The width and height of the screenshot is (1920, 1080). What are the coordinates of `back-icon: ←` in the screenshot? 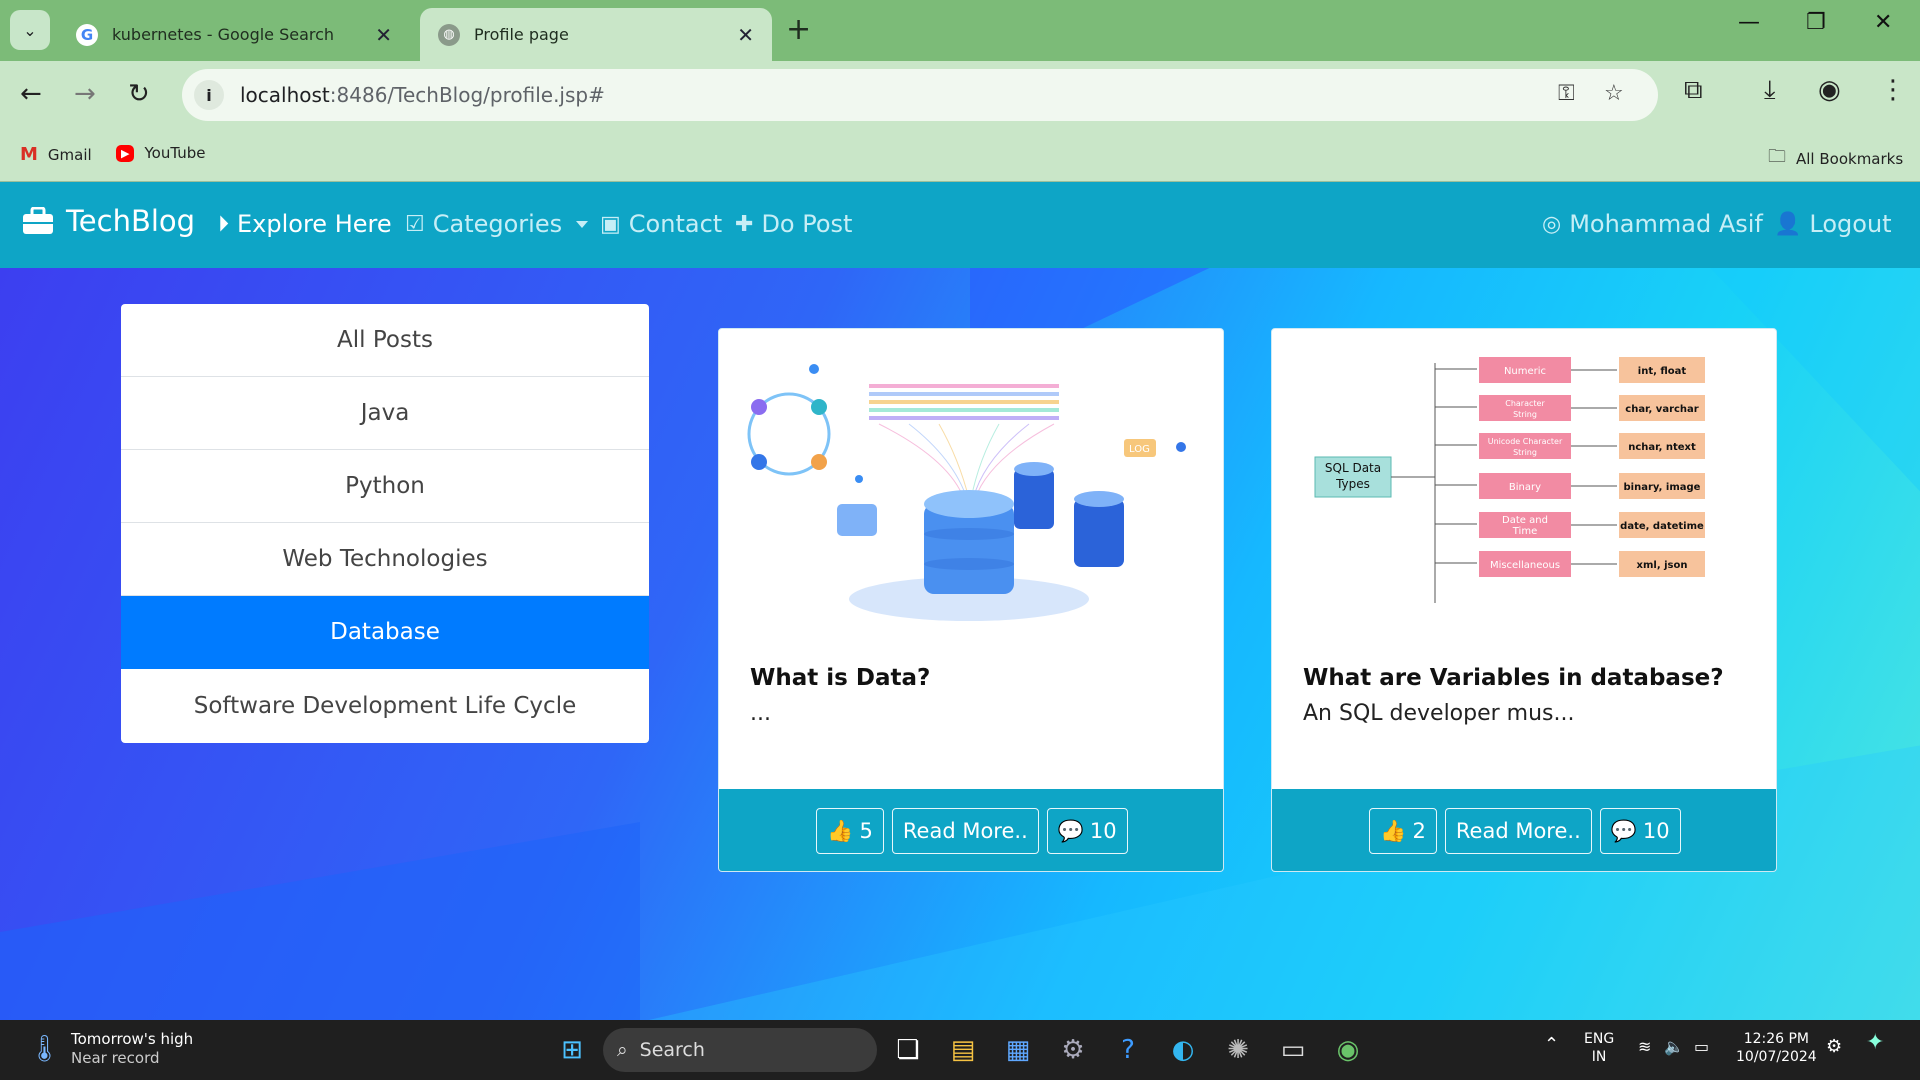 It's located at (31, 94).